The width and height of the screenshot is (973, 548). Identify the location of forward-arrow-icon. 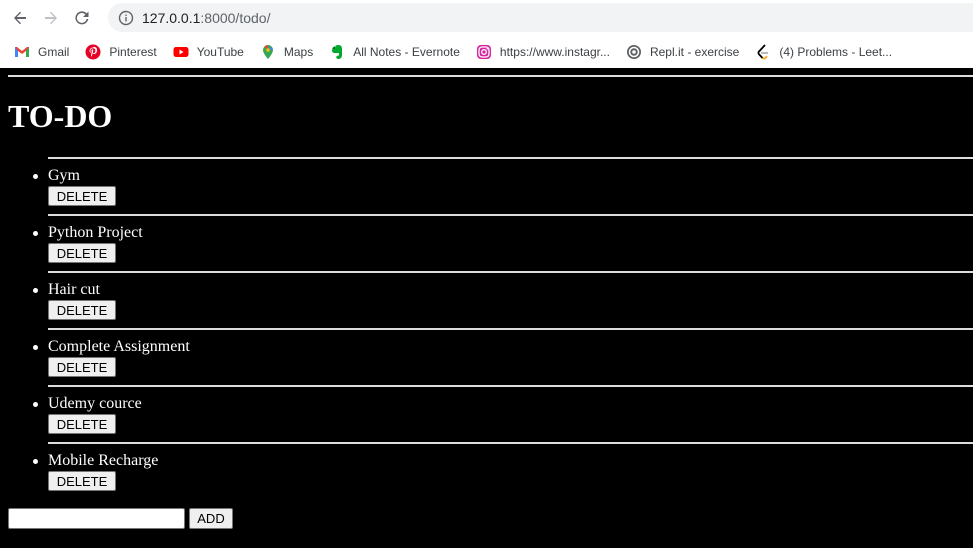
(51, 17).